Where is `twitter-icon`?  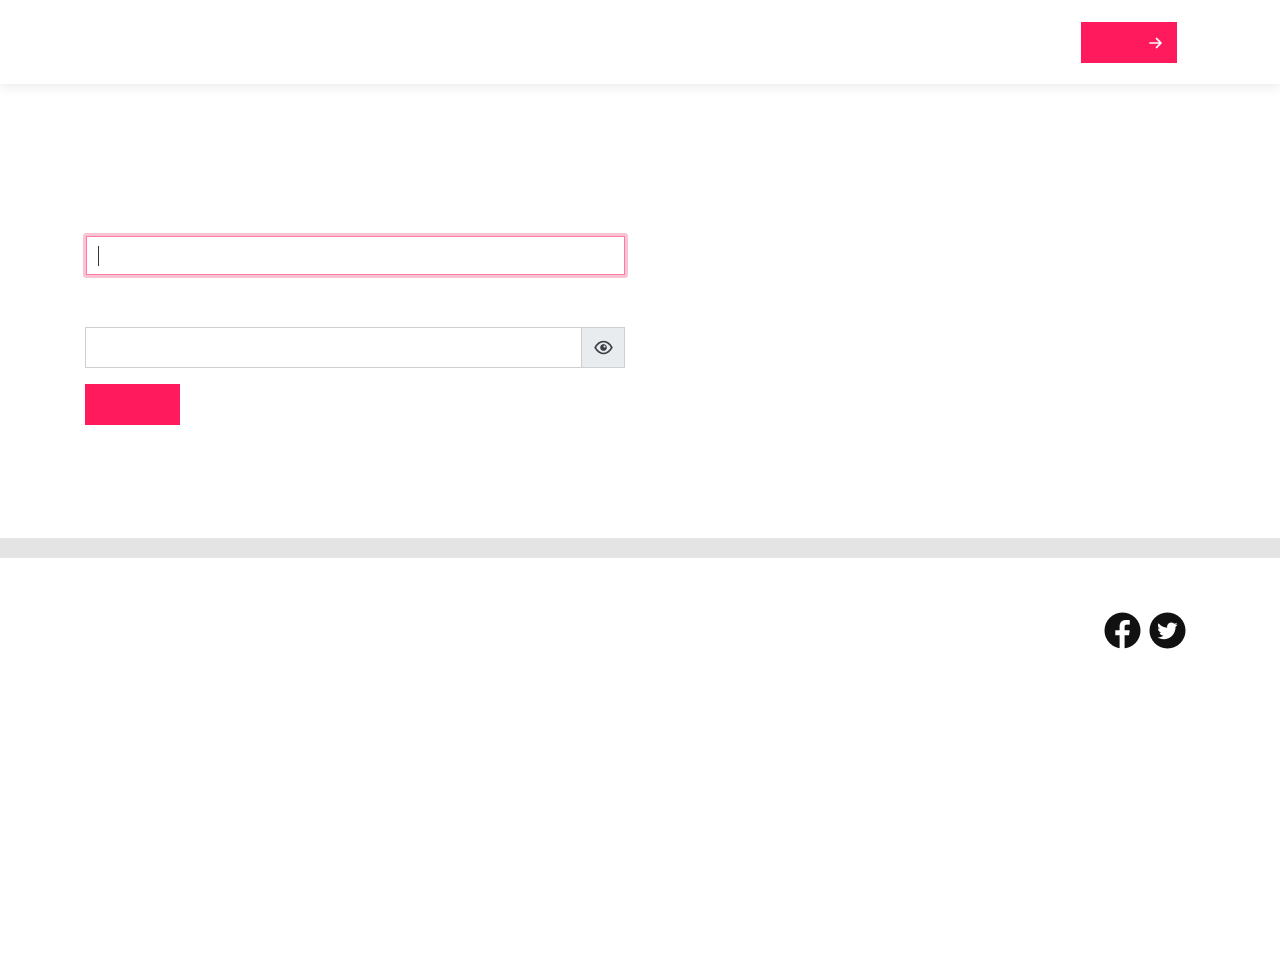 twitter-icon is located at coordinates (1167, 630).